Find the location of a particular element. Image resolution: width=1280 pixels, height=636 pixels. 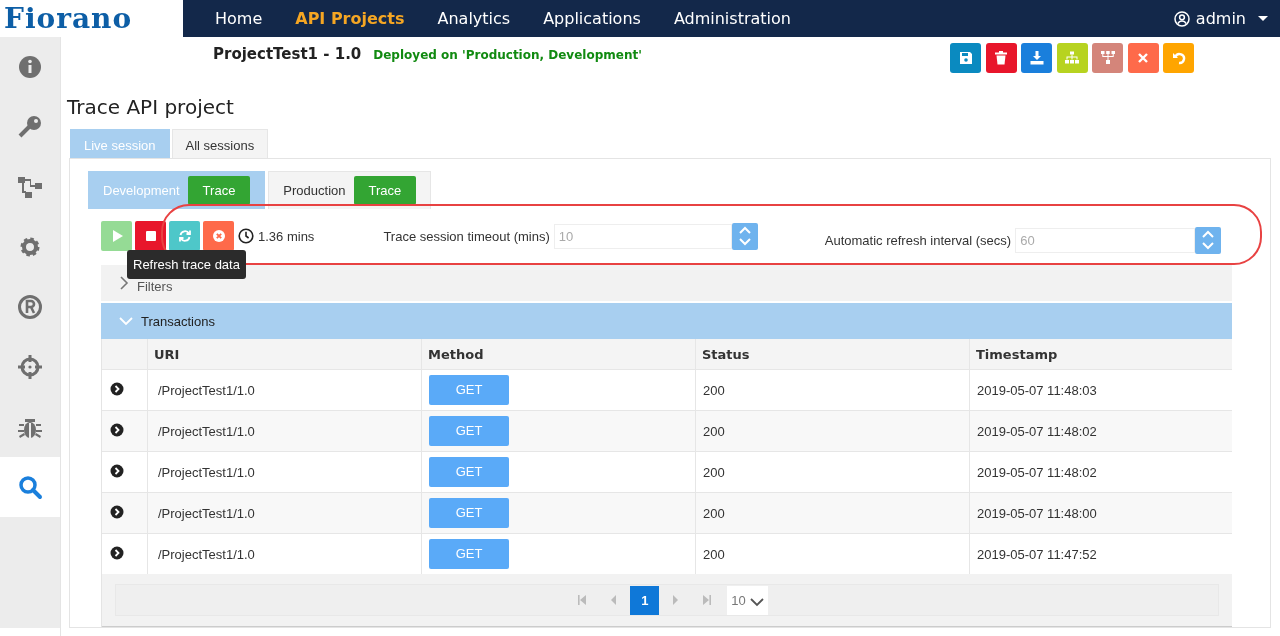

clear-button is located at coordinates (218, 236).